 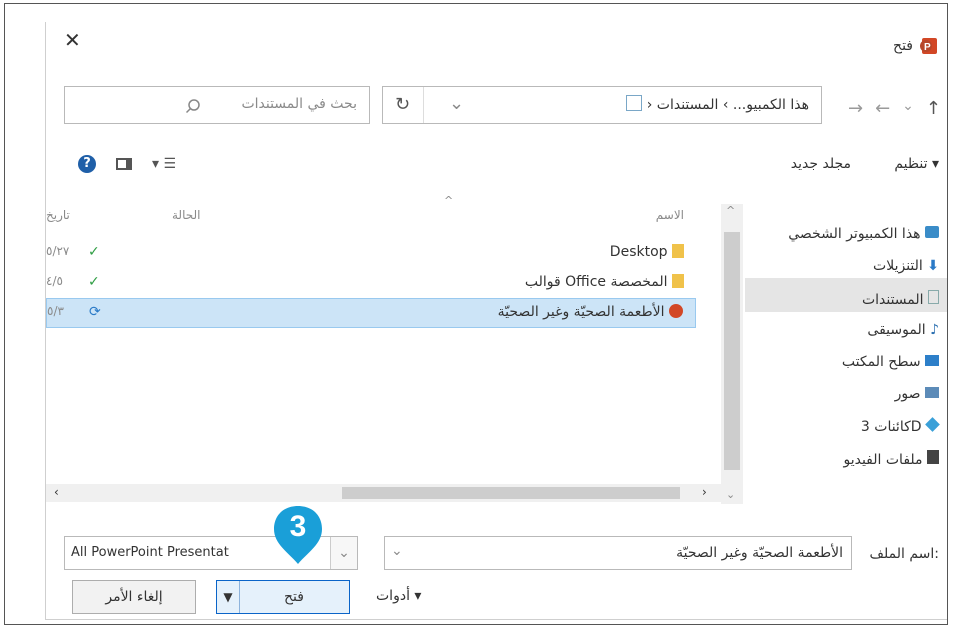 I want to click on organize-menu: تنظيم ▾, so click(x=916, y=164).